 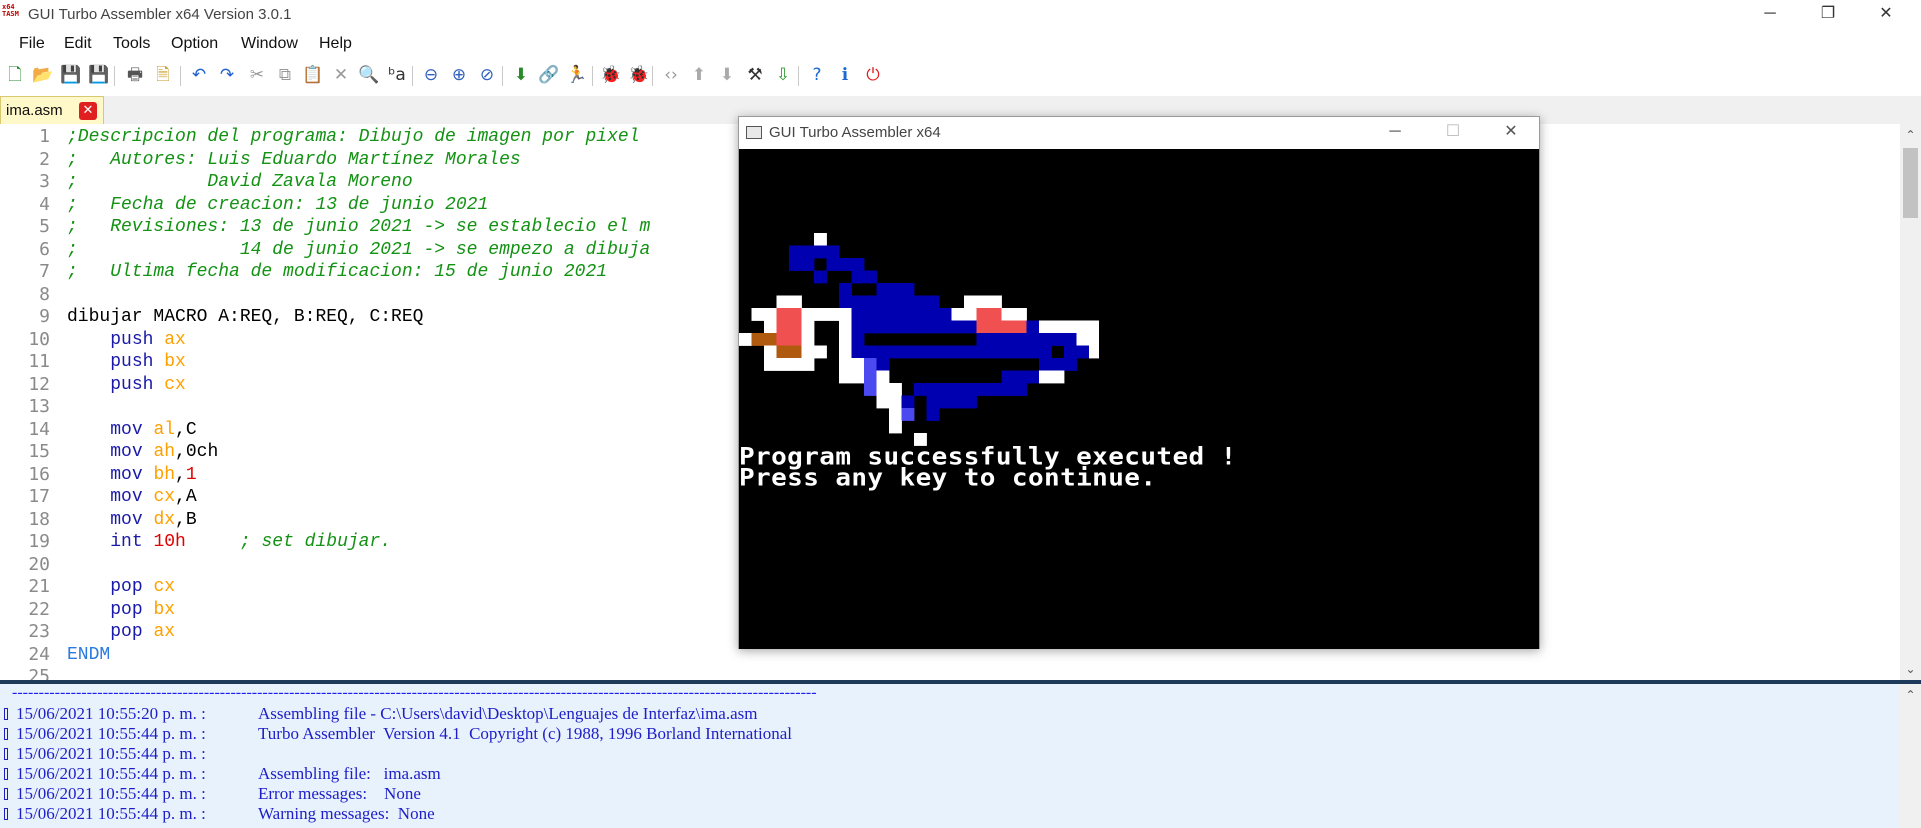 What do you see at coordinates (32, 44) in the screenshot?
I see `menu-file: File` at bounding box center [32, 44].